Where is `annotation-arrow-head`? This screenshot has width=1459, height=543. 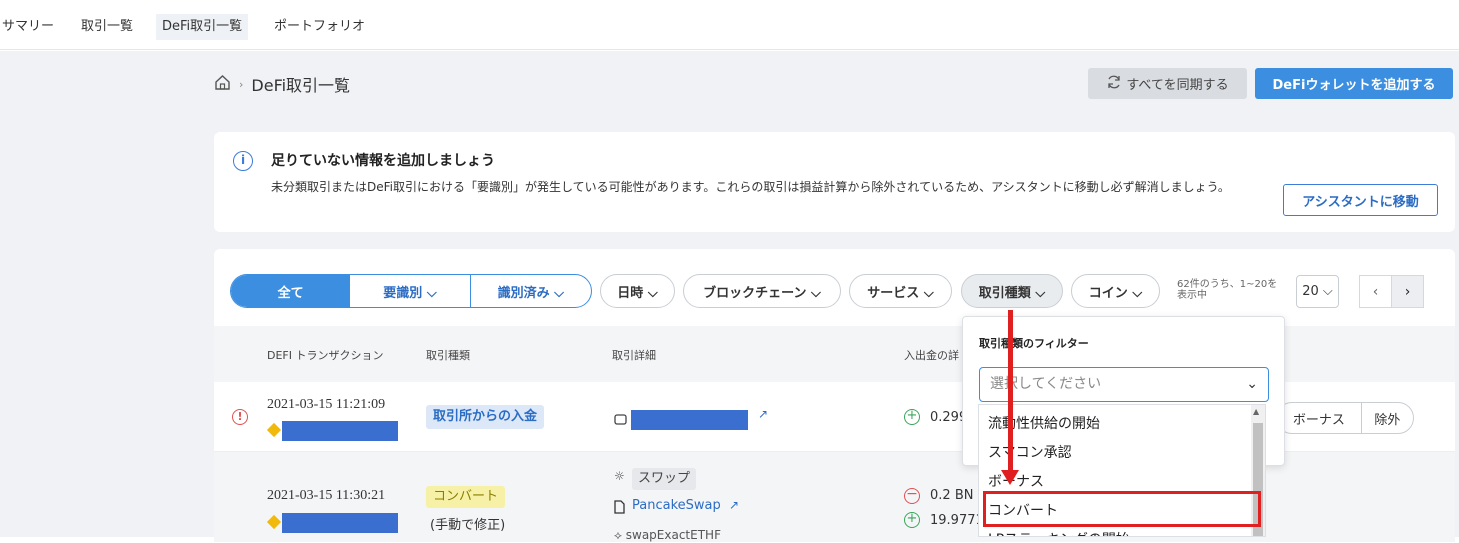 annotation-arrow-head is located at coordinates (1010, 477).